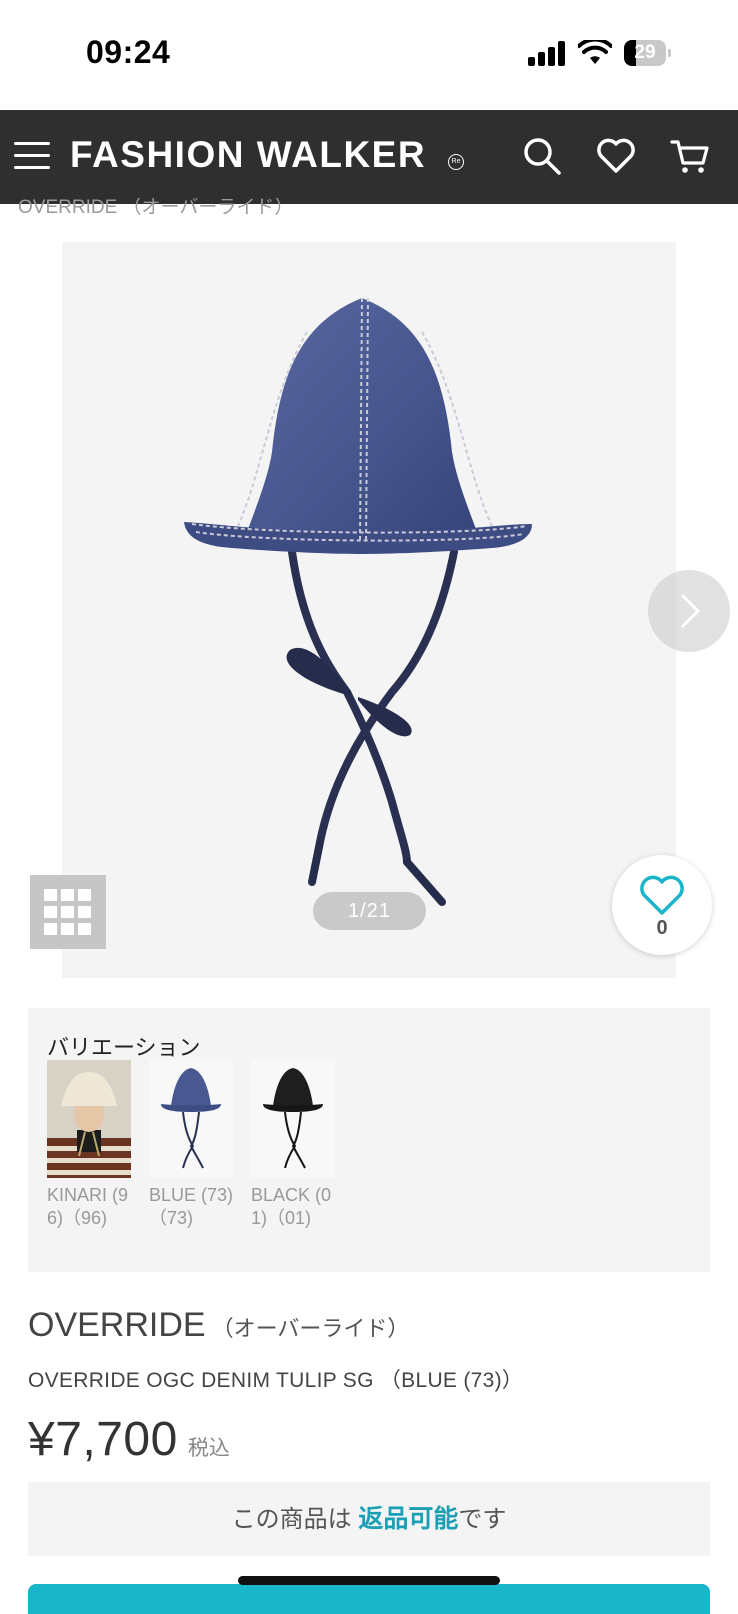 The width and height of the screenshot is (738, 1614). I want to click on variation-blue: BLUE (73)（73), so click(192, 1145).